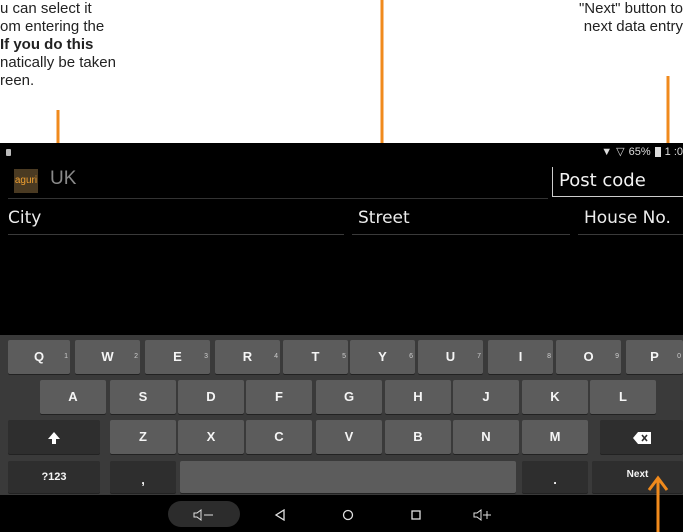 This screenshot has height=532, width=683. Describe the element at coordinates (348, 477) in the screenshot. I see `spacebar` at that location.